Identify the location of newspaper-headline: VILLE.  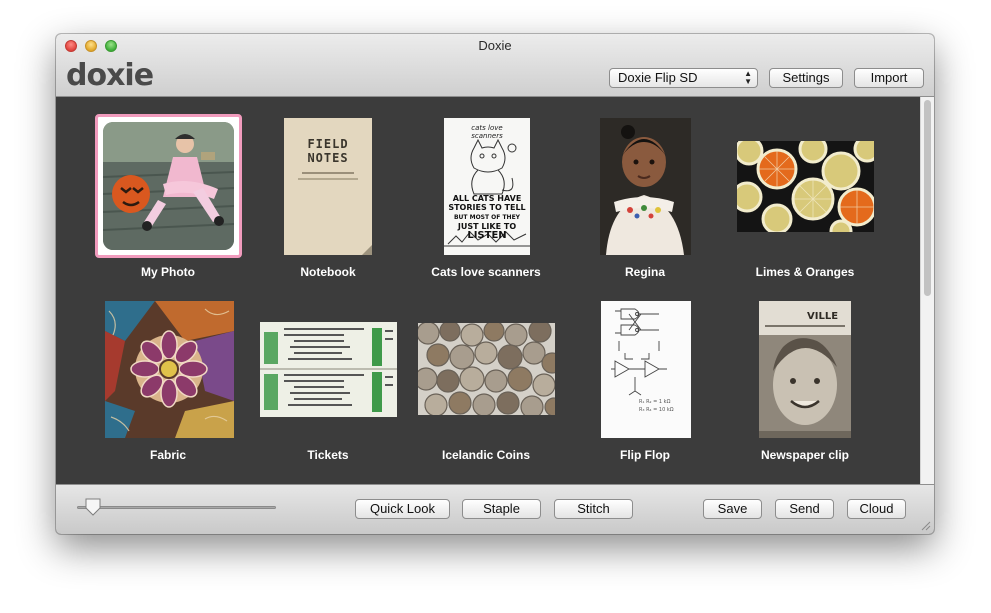
(823, 316).